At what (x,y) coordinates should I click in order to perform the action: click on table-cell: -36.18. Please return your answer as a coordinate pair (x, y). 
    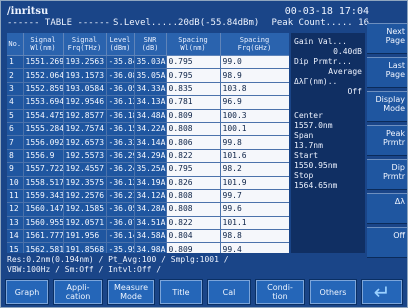
    Looking at the image, I should click on (120, 116).